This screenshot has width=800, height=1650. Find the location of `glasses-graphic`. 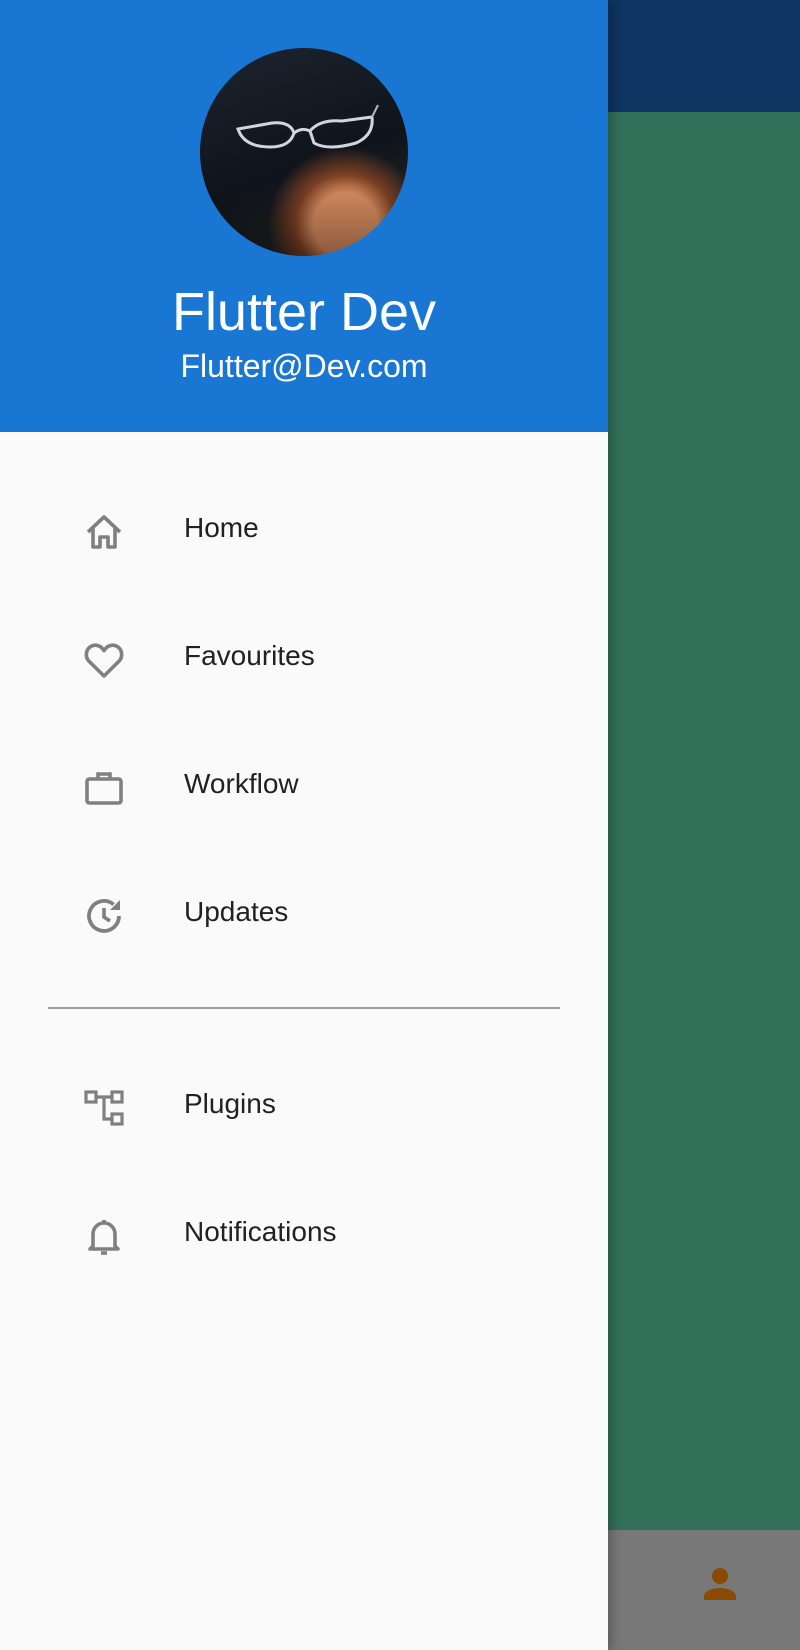

glasses-graphic is located at coordinates (307, 126).